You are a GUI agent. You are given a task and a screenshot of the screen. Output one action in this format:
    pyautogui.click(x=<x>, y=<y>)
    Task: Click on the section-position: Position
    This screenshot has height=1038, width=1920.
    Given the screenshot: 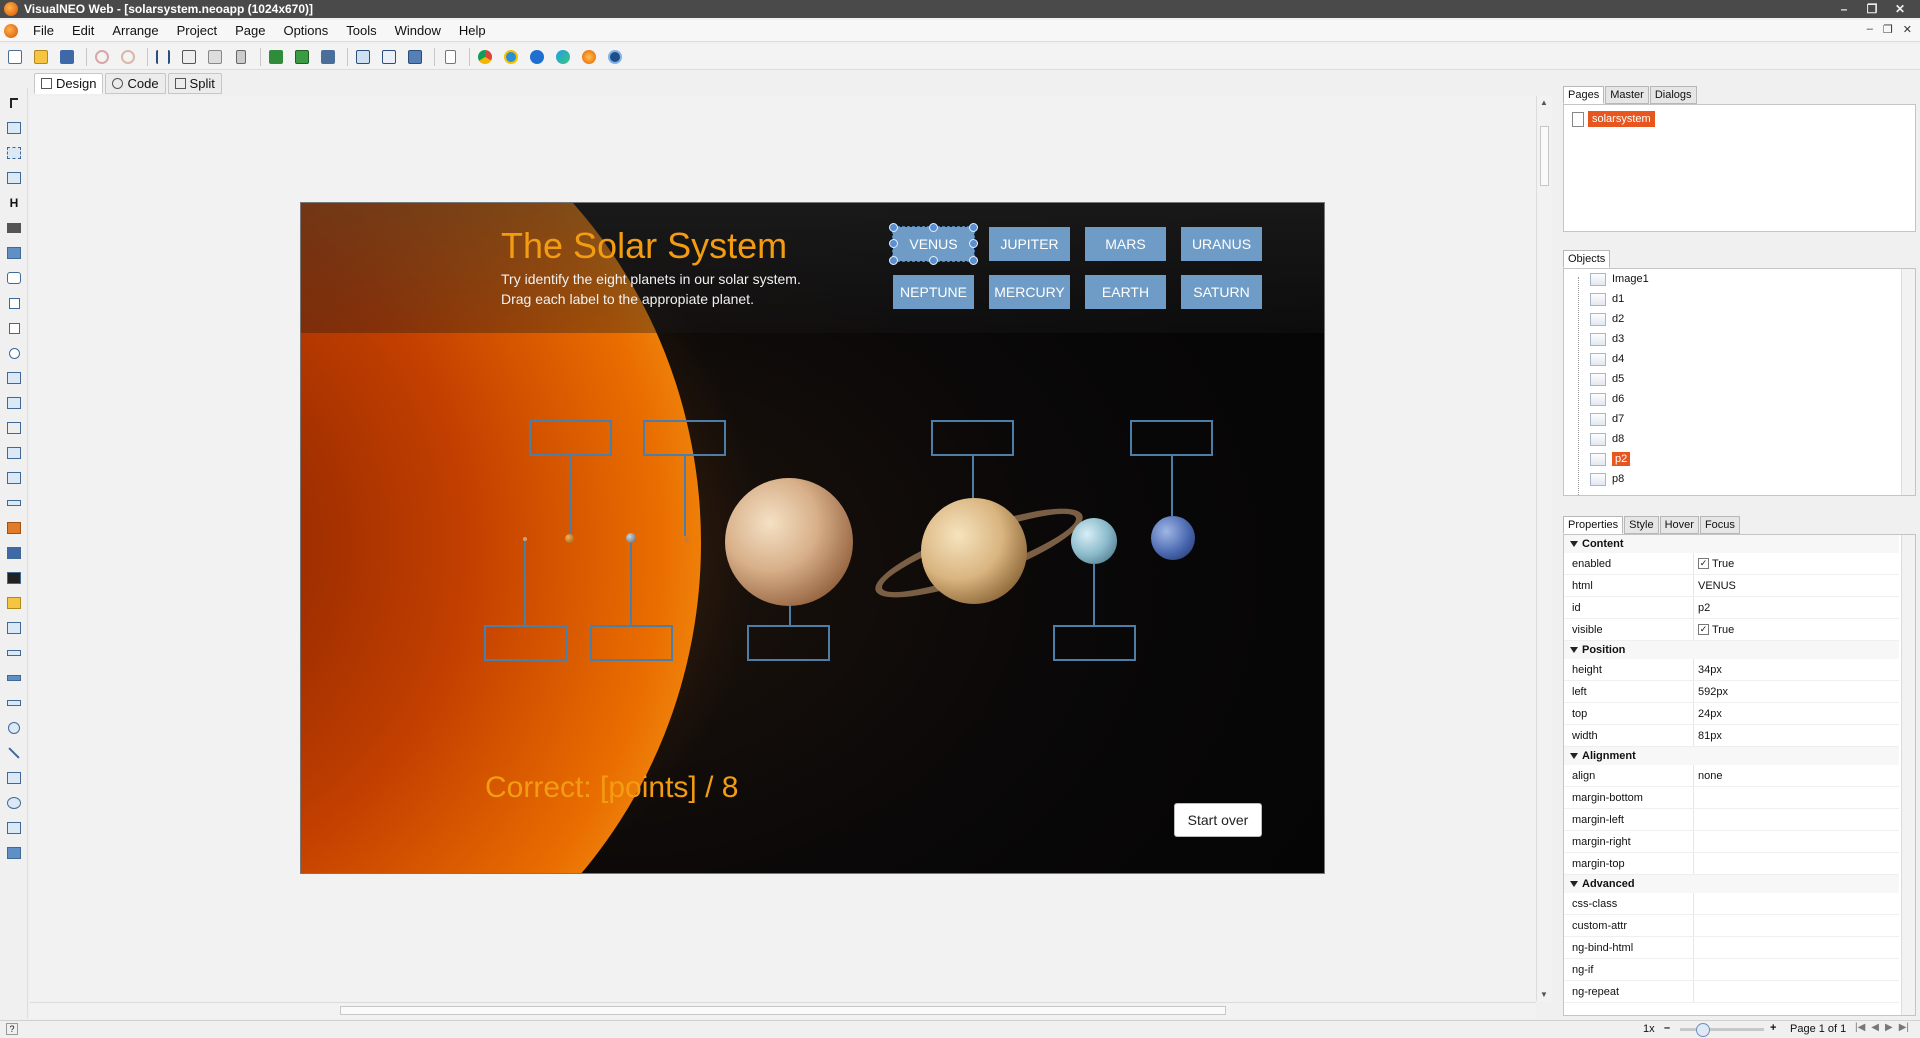 What is the action you would take?
    pyautogui.click(x=1731, y=650)
    